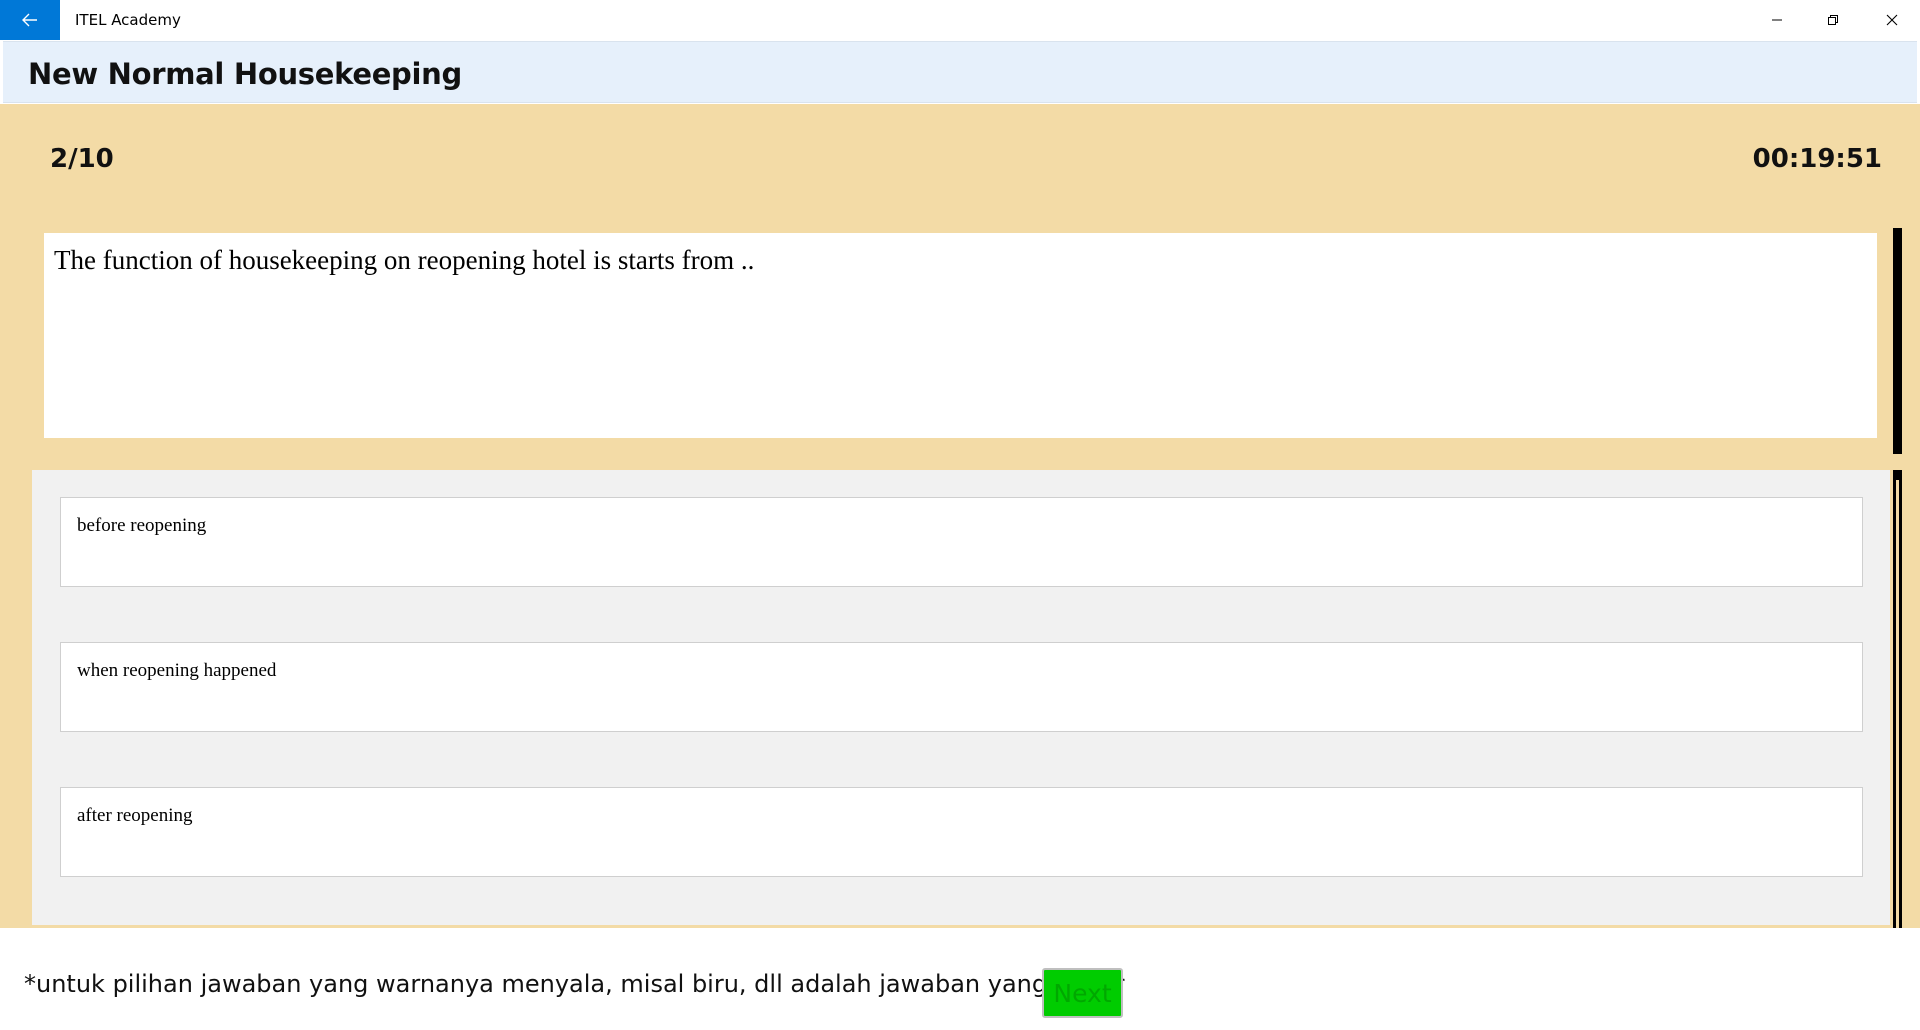 The image size is (1920, 1030). I want to click on minimize-button, so click(1777, 20).